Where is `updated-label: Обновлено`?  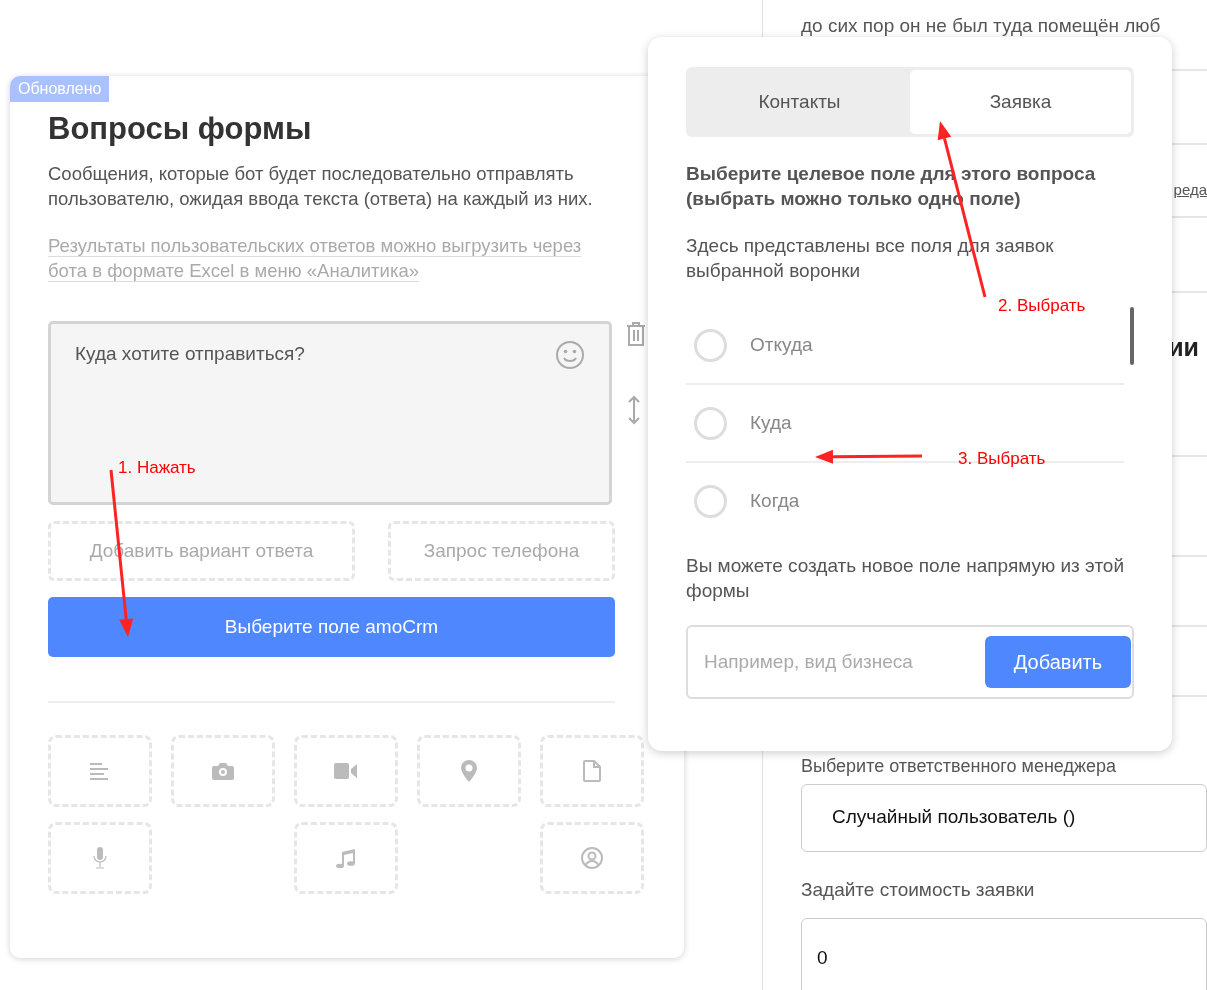 updated-label: Обновлено is located at coordinates (60, 89).